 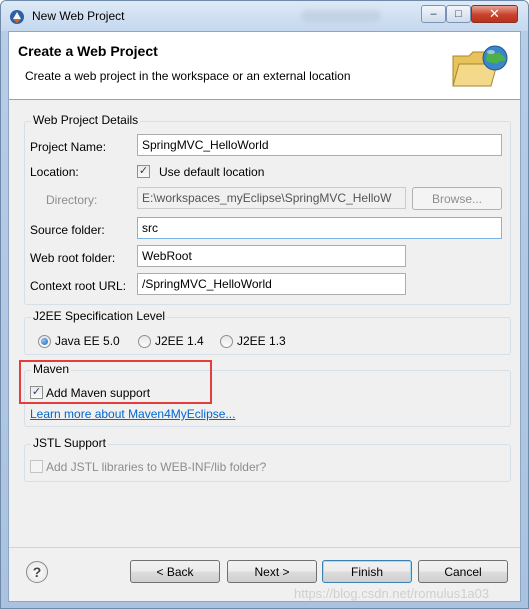 I want to click on j2ee-spec-level-label: J2EE Specification Level, so click(x=99, y=316).